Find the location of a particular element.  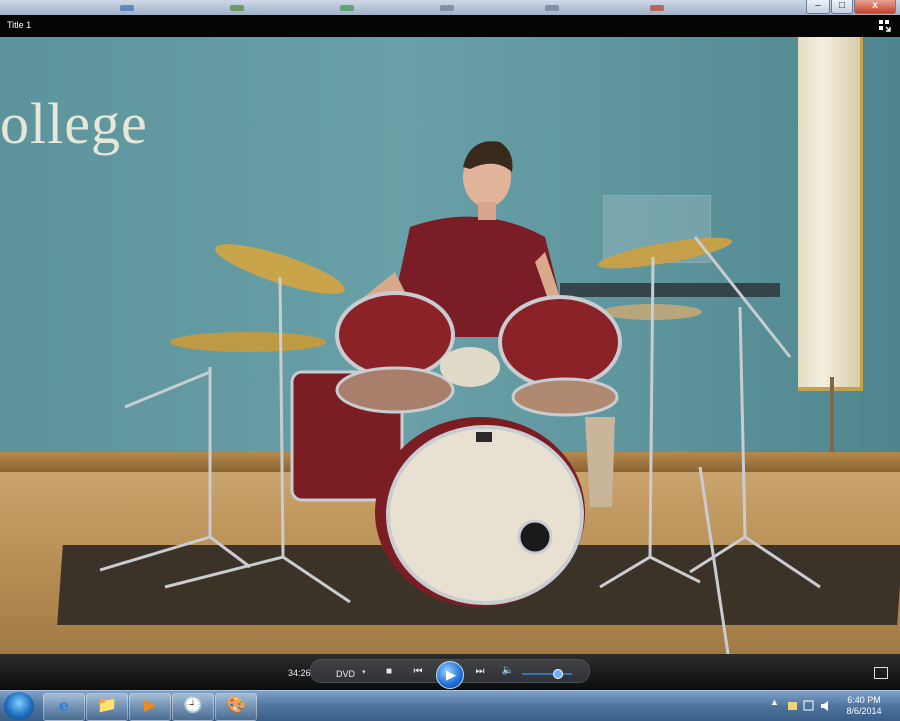

elapsed-time: 34:26 is located at coordinates (299, 673).